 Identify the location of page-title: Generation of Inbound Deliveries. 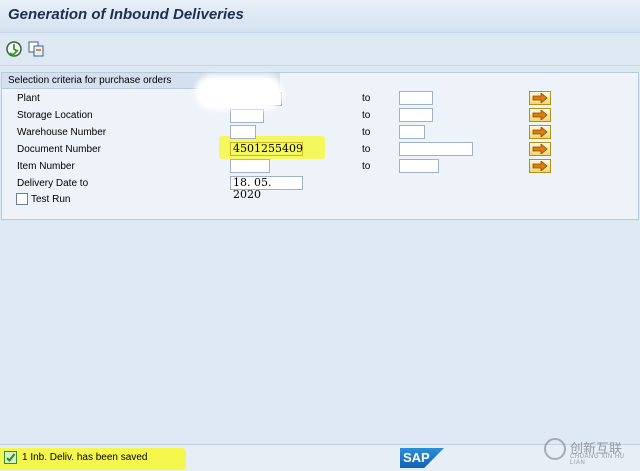
(126, 14).